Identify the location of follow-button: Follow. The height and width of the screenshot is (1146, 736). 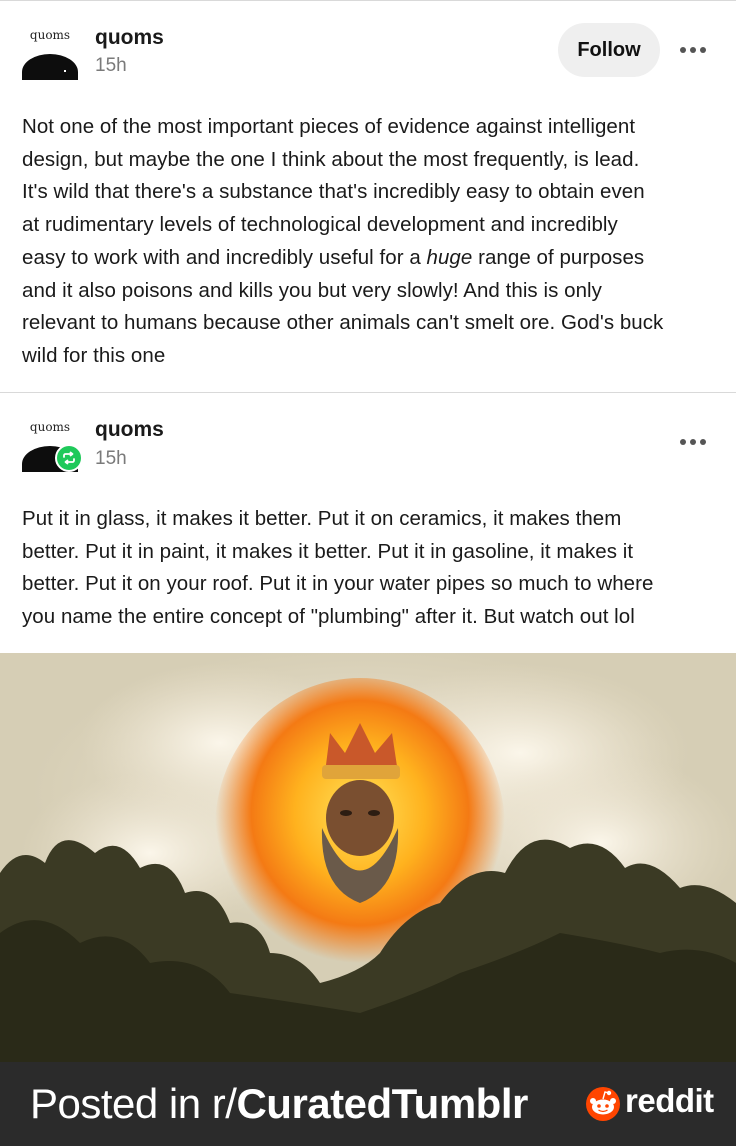
(609, 50).